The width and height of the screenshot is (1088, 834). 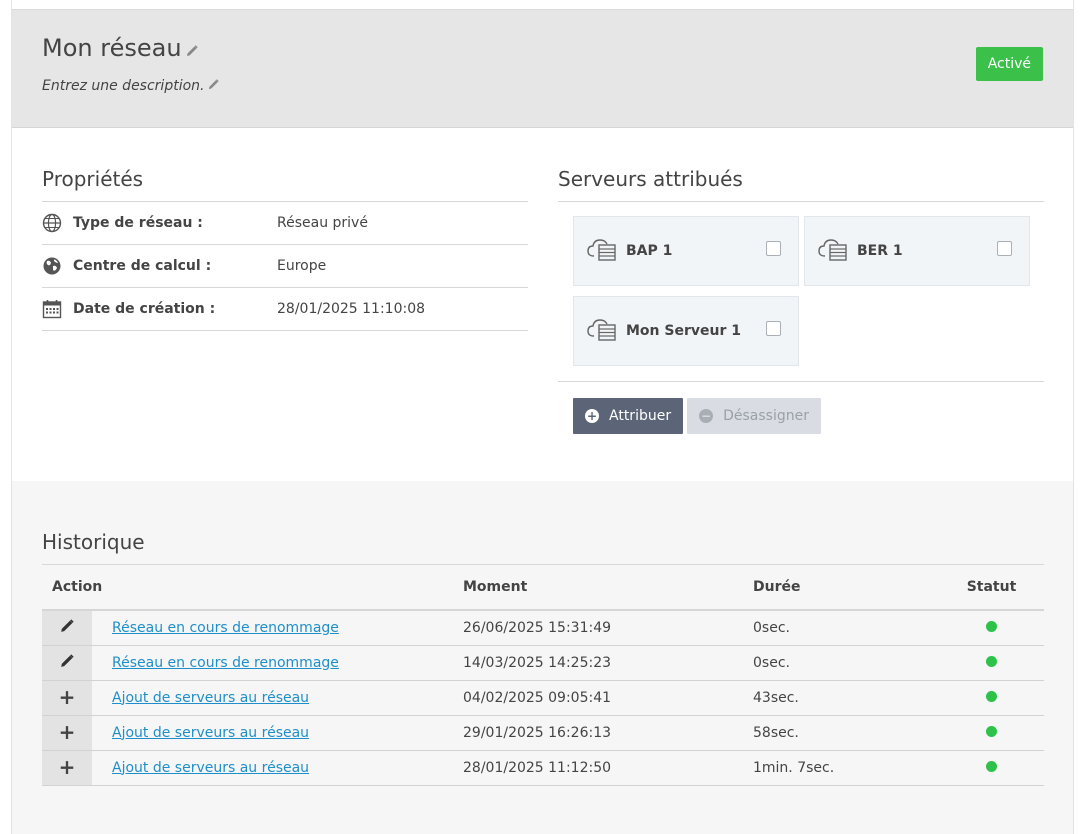 What do you see at coordinates (322, 223) in the screenshot?
I see `property-value: Réseau privé` at bounding box center [322, 223].